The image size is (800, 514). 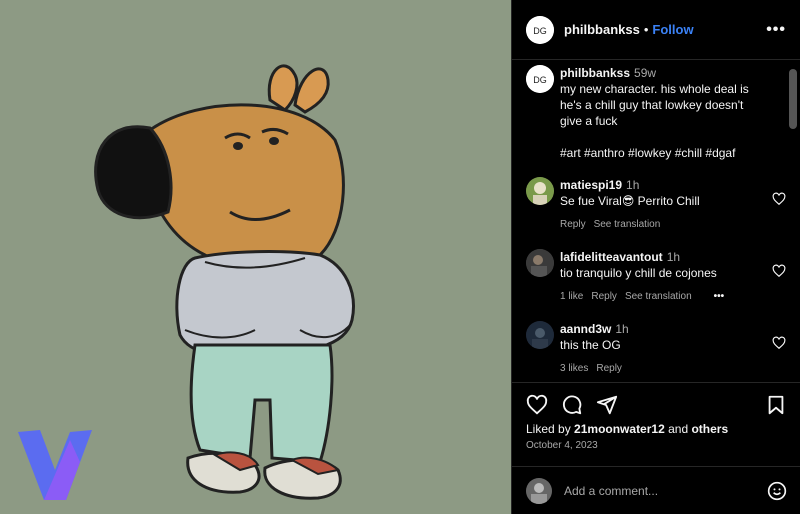 What do you see at coordinates (133, 172) in the screenshot?
I see `character-nose` at bounding box center [133, 172].